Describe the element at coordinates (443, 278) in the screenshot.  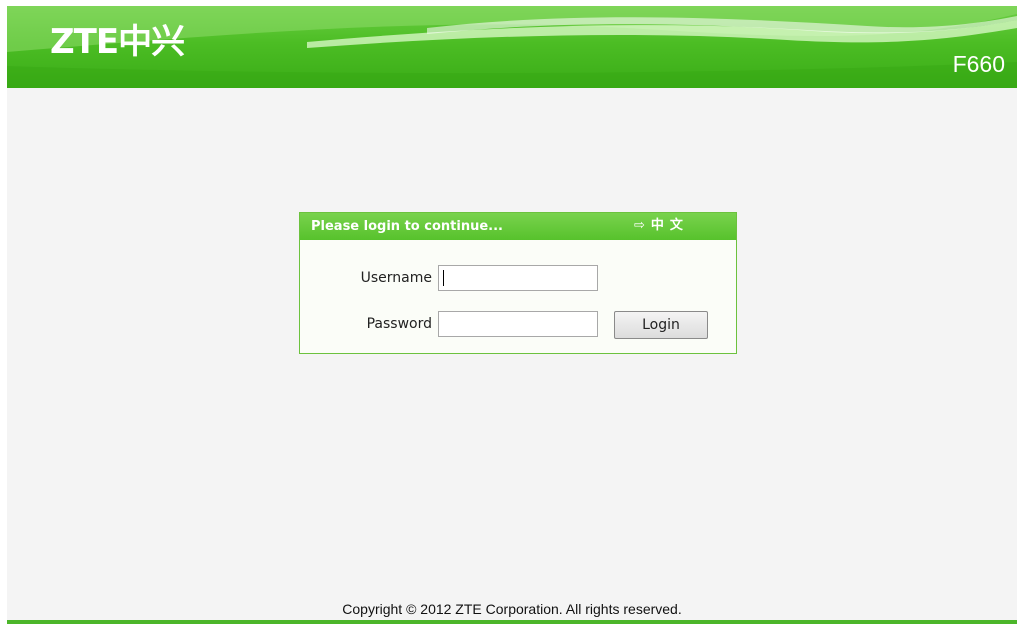
I see `text-cursor` at that location.